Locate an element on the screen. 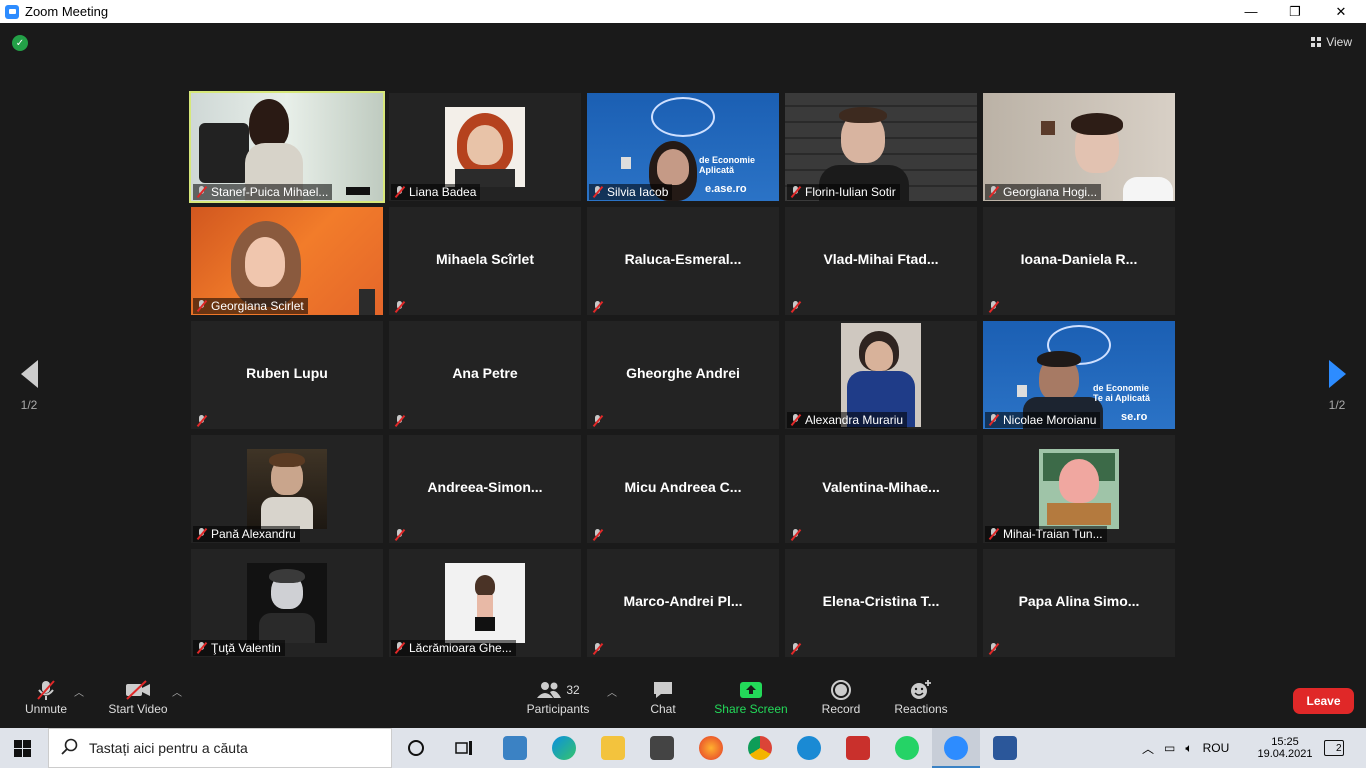 The height and width of the screenshot is (768, 1366). participant-name: Pană Alexandru is located at coordinates (253, 534).